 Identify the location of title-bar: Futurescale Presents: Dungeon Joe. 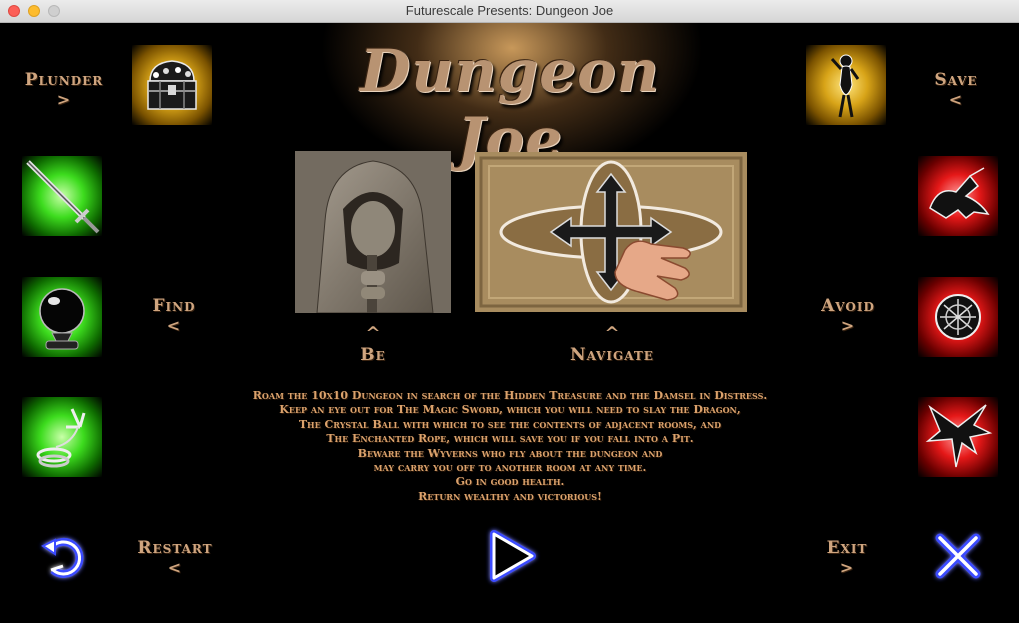
(509, 11).